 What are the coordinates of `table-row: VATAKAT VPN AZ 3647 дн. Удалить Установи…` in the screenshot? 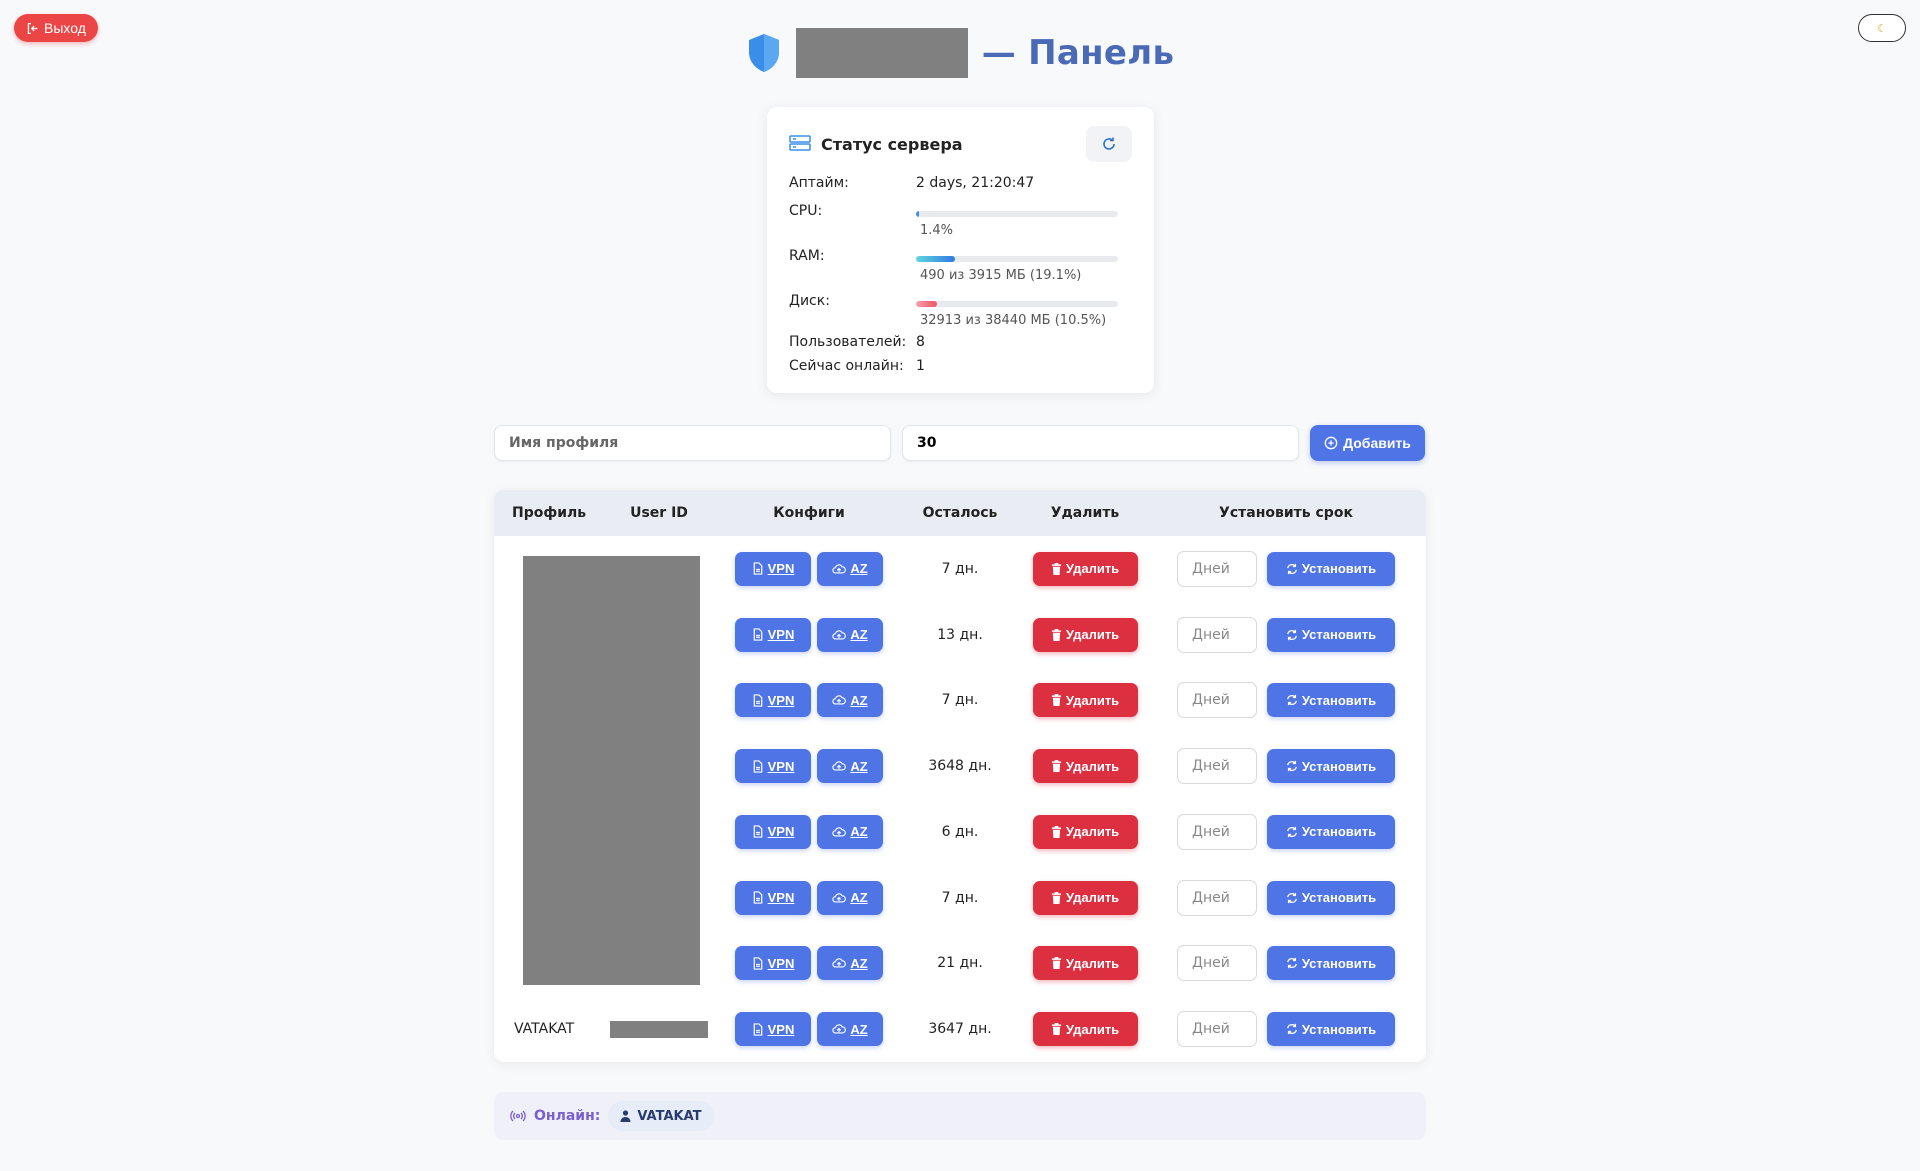 It's located at (960, 1029).